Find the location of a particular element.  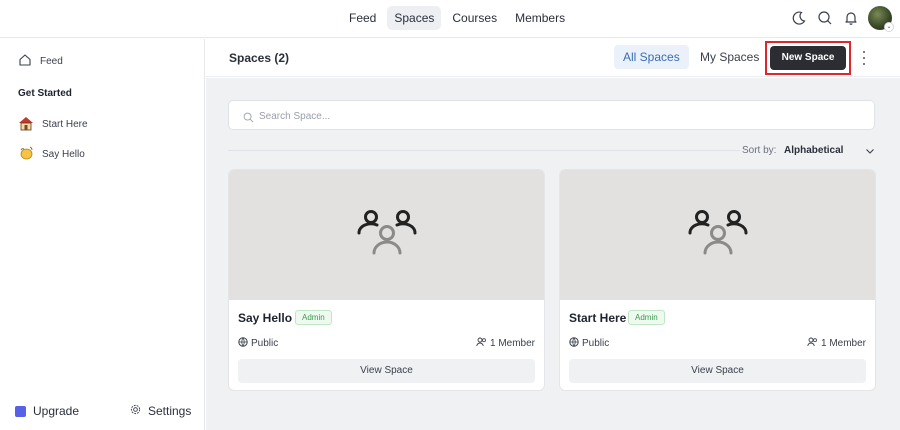

new-space-button: New Space is located at coordinates (808, 58).